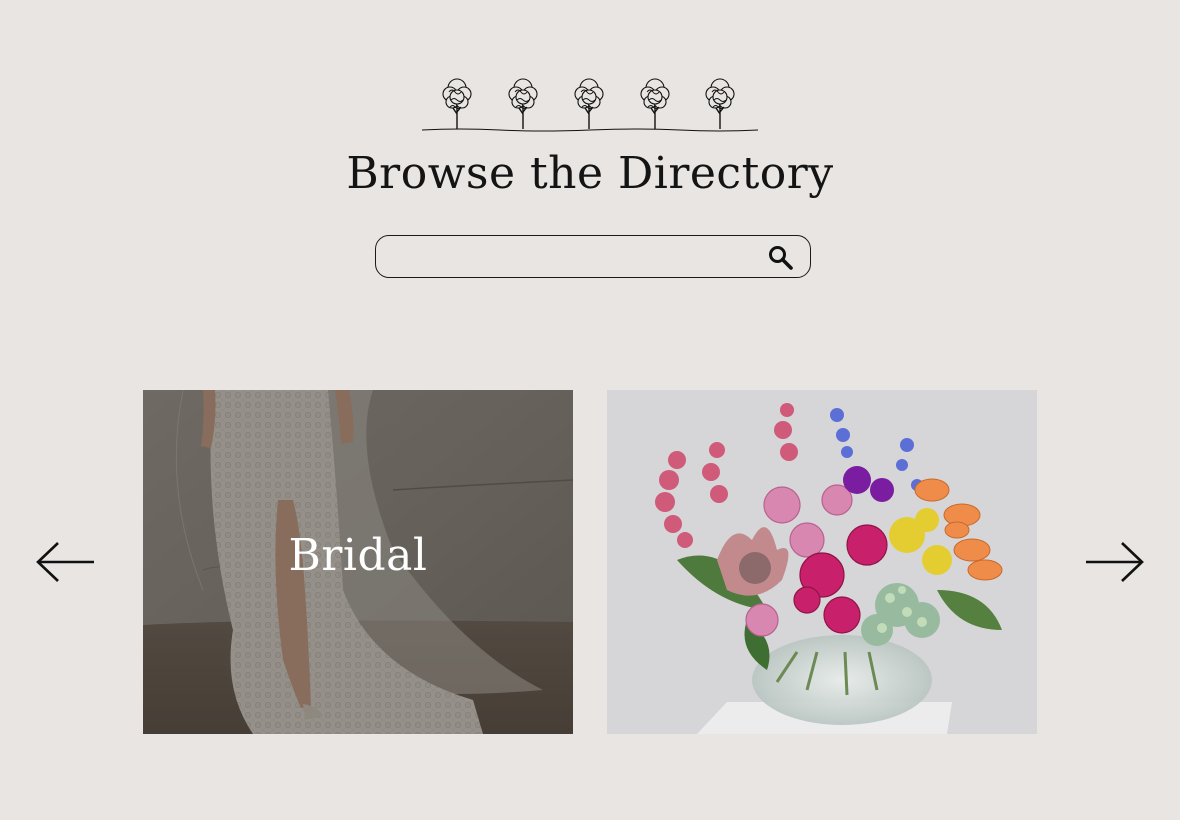  I want to click on search-icon, so click(781, 258).